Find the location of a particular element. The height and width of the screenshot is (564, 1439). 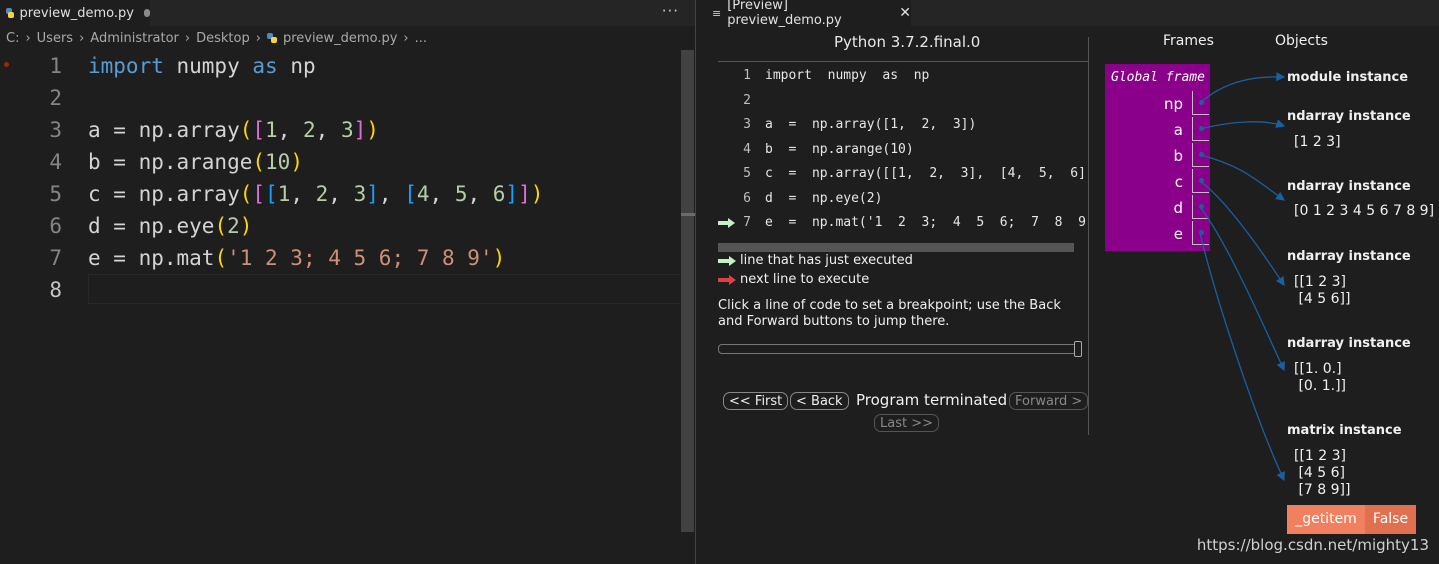

editor-tab-label: preview_demo.py is located at coordinates (76, 13).